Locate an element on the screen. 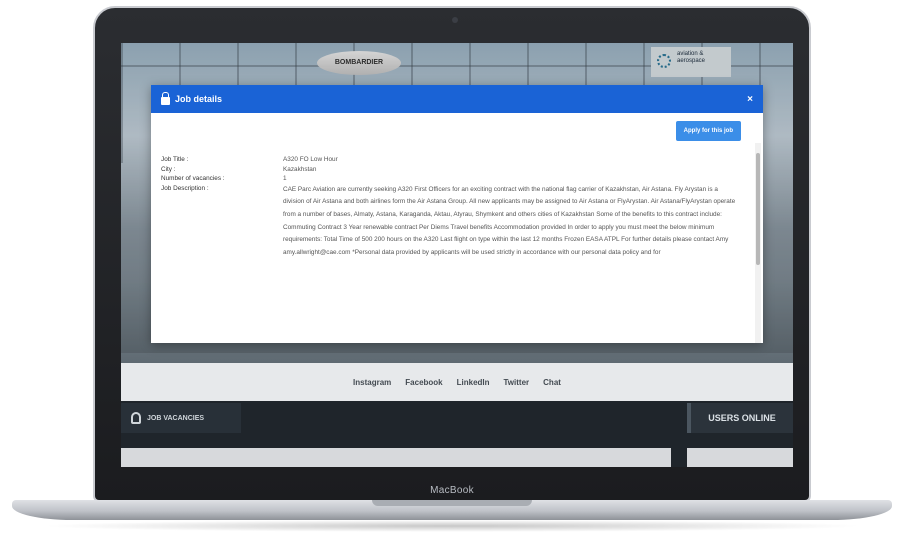 The width and height of the screenshot is (904, 548). description-label: Job Description : is located at coordinates (185, 188).